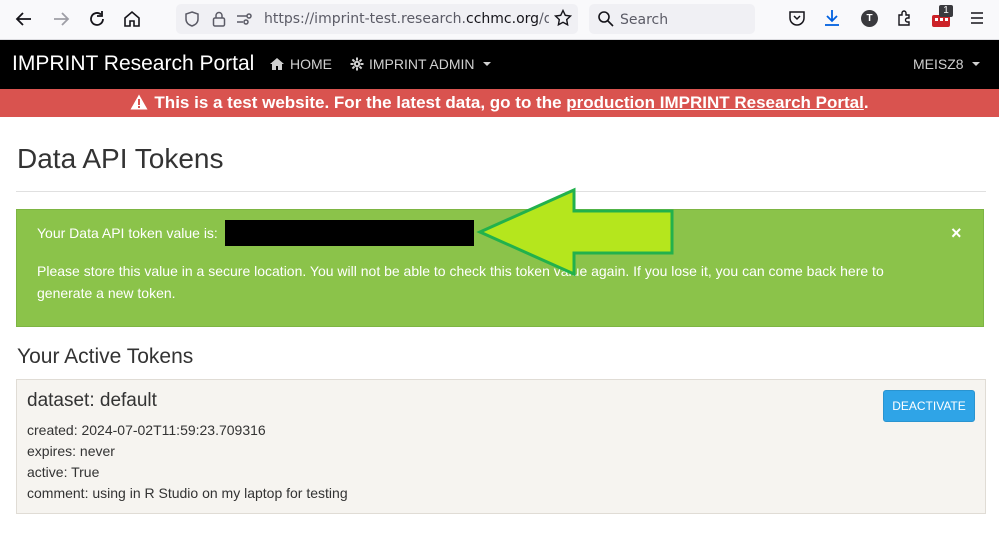 The width and height of the screenshot is (999, 540). What do you see at coordinates (349, 233) in the screenshot?
I see `token-value-redacted` at bounding box center [349, 233].